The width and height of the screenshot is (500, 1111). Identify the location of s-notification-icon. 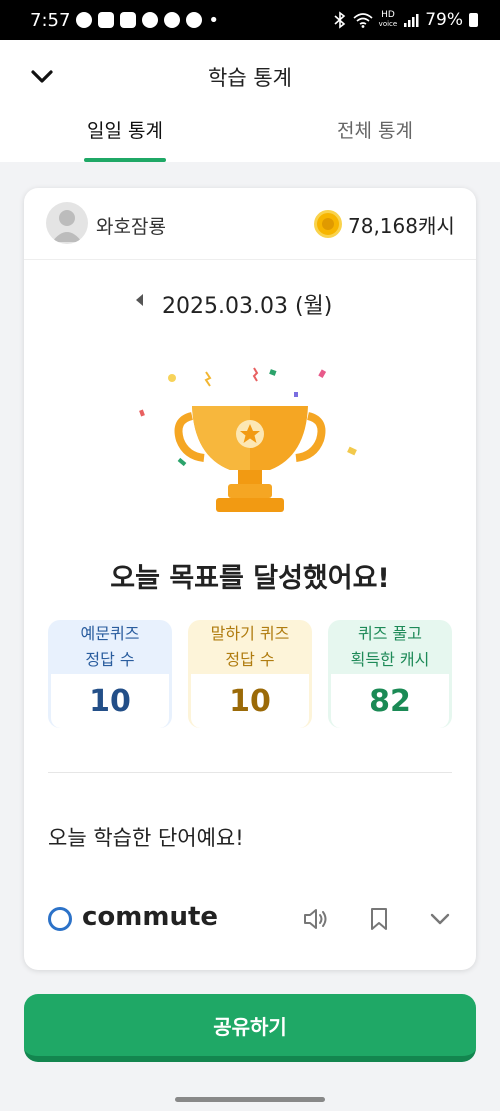
(172, 20).